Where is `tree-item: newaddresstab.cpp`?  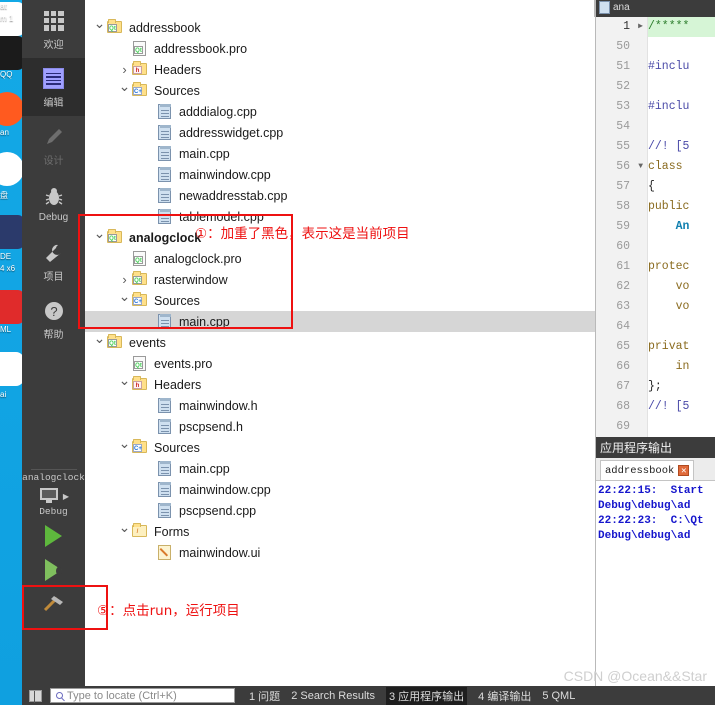
tree-item: newaddresstab.cpp is located at coordinates (340, 195).